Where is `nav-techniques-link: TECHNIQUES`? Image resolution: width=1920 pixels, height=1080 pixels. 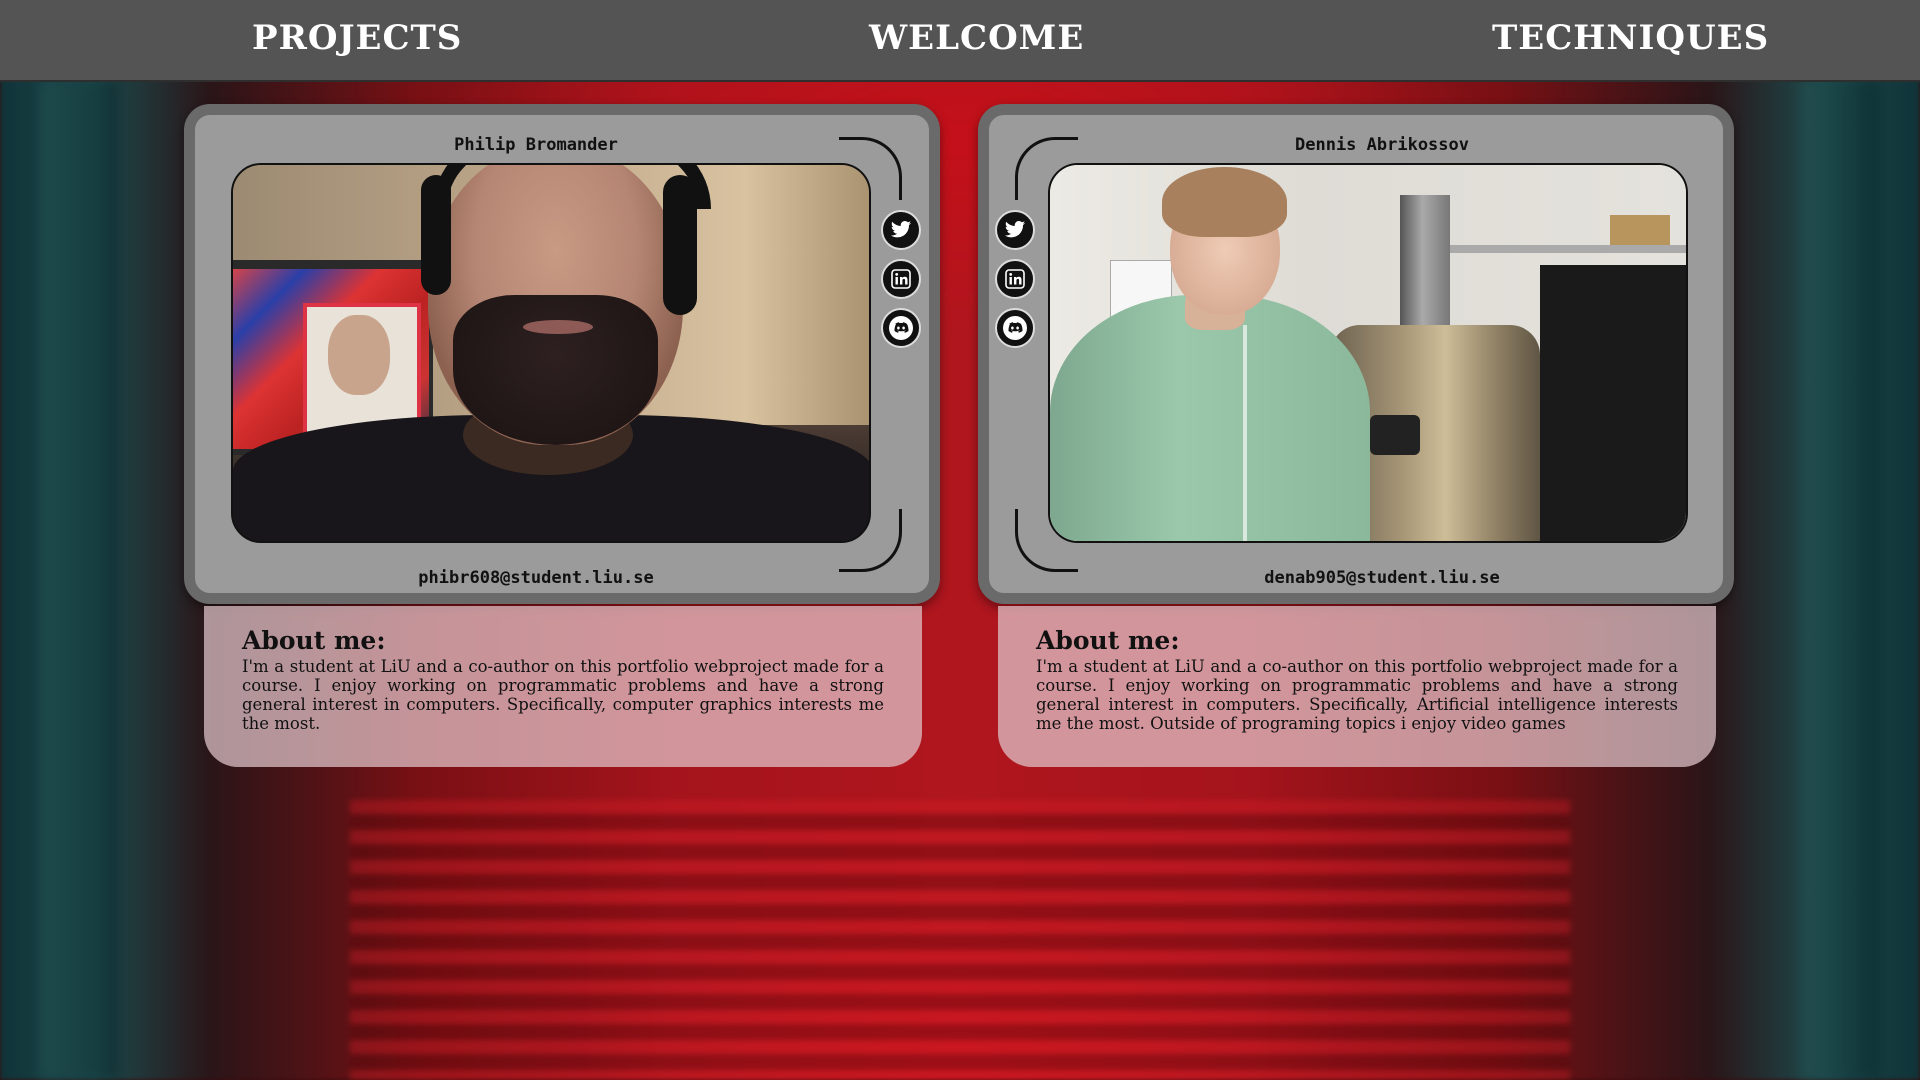 nav-techniques-link: TECHNIQUES is located at coordinates (1630, 38).